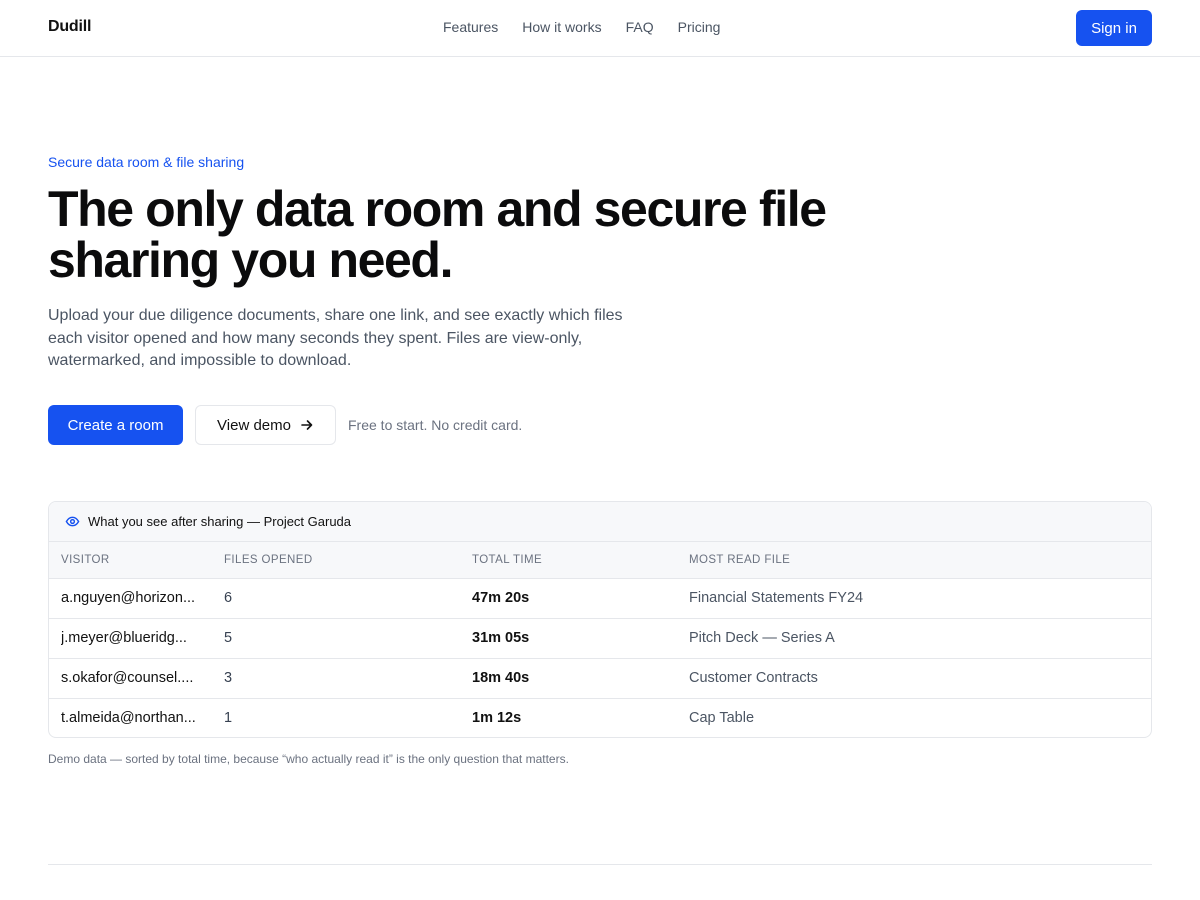  I want to click on logo: Dudill, so click(69, 27).